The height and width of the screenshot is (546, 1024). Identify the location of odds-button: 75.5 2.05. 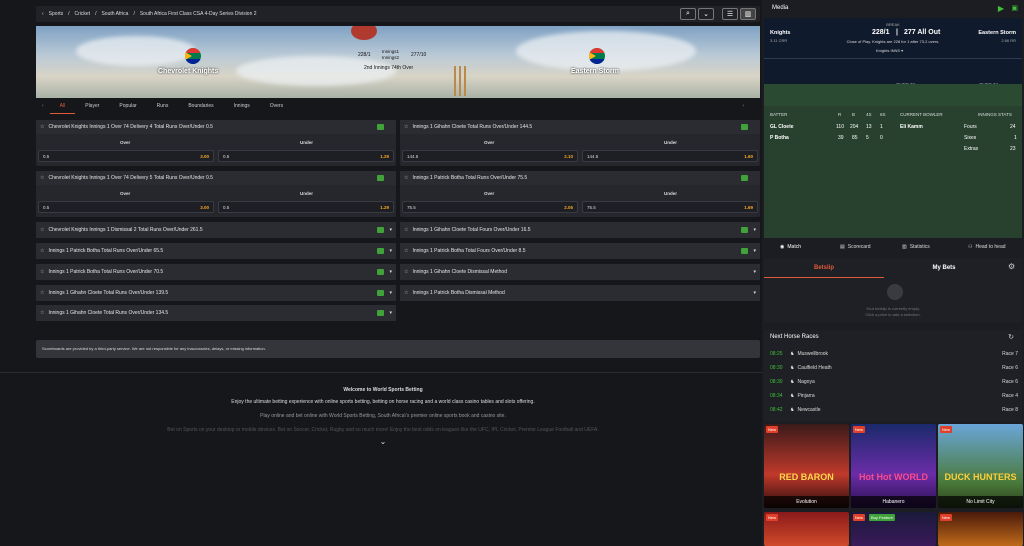
(490, 207).